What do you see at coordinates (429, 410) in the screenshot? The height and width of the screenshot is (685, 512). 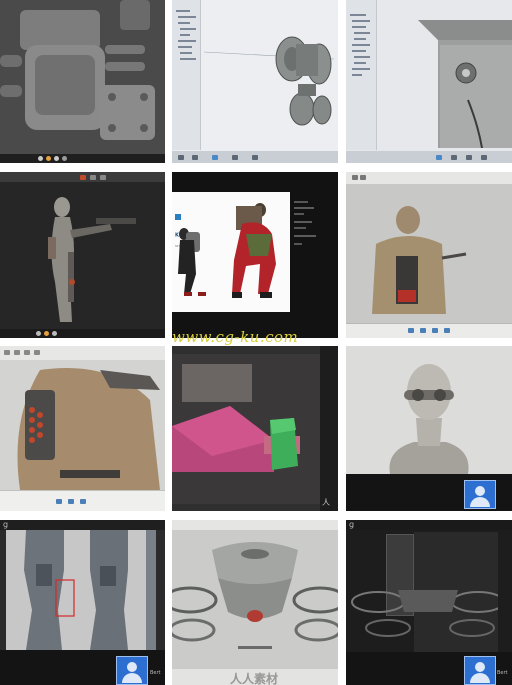 I see `head-viewport` at bounding box center [429, 410].